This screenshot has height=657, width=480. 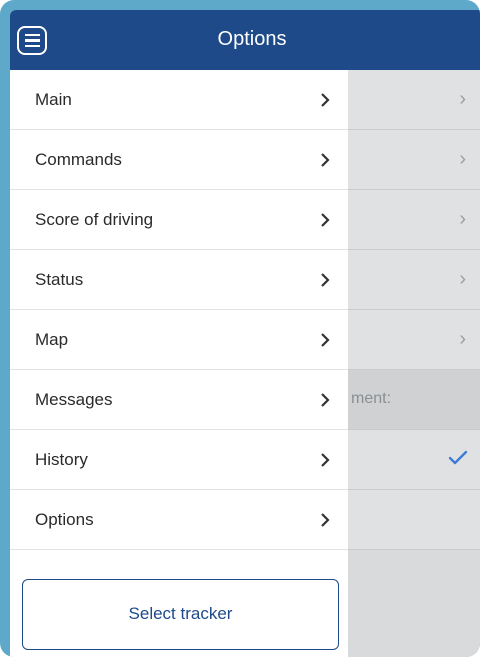 I want to click on drawer-item-label: Map, so click(x=52, y=339).